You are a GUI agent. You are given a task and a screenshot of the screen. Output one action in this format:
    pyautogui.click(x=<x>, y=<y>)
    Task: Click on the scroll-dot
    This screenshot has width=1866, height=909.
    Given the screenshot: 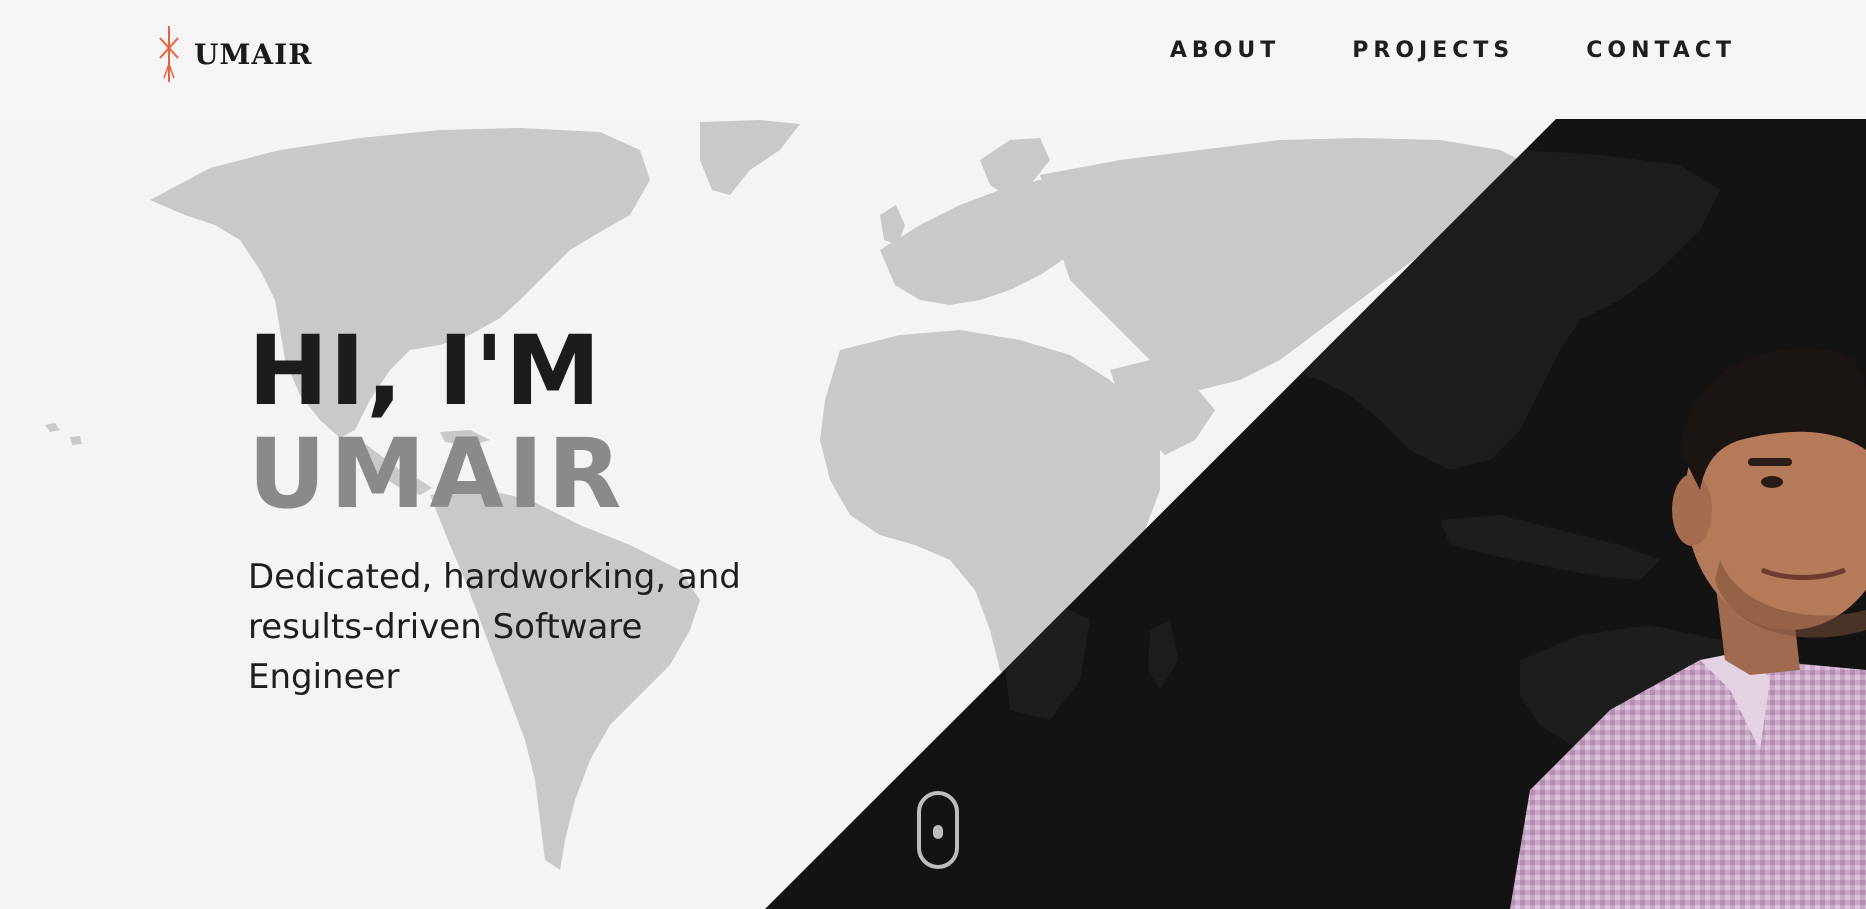 What is the action you would take?
    pyautogui.click(x=938, y=832)
    